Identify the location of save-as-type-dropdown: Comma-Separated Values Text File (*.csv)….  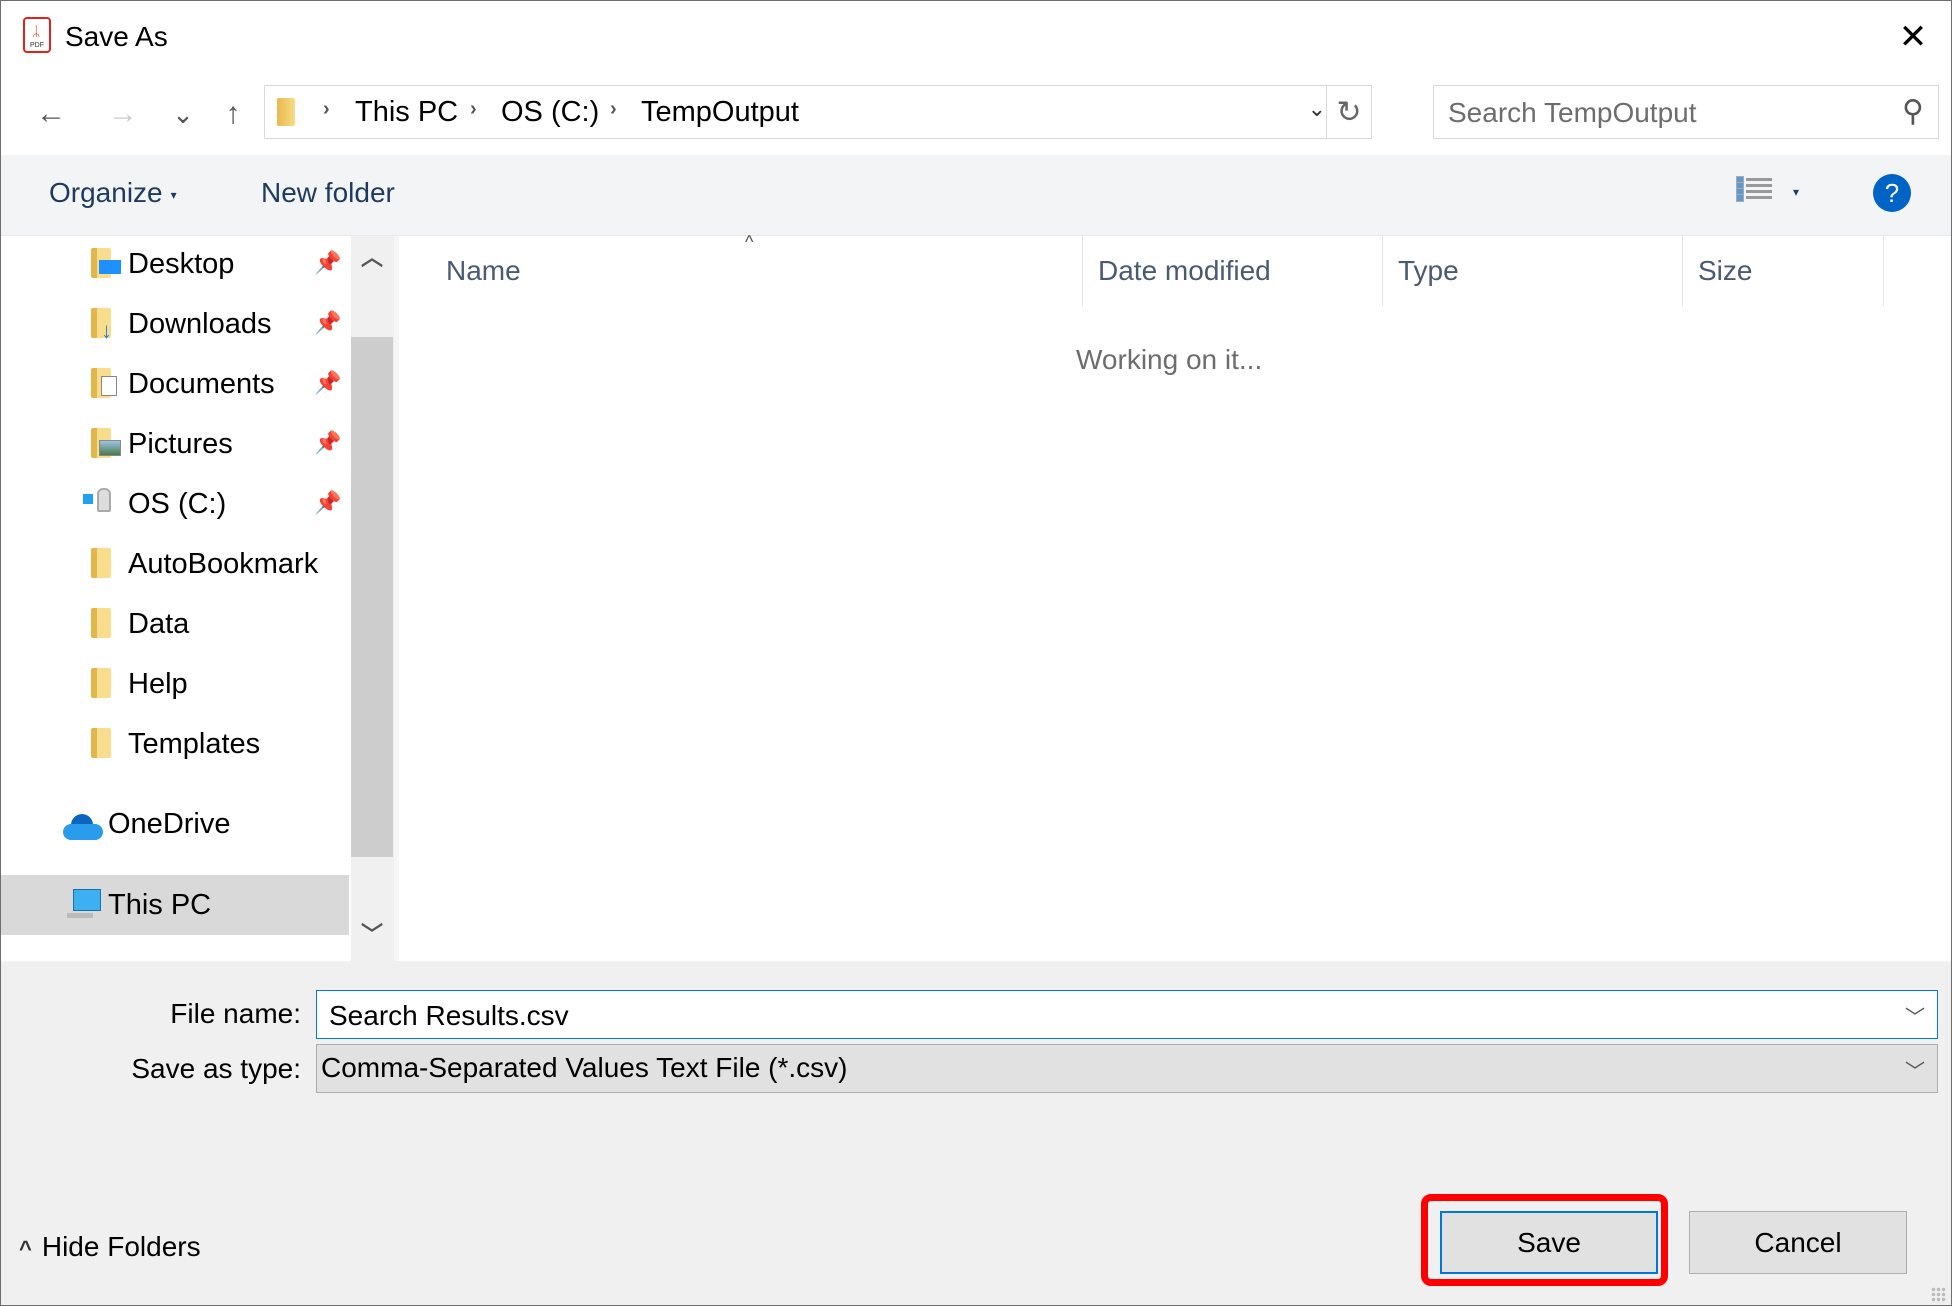
(1127, 1068).